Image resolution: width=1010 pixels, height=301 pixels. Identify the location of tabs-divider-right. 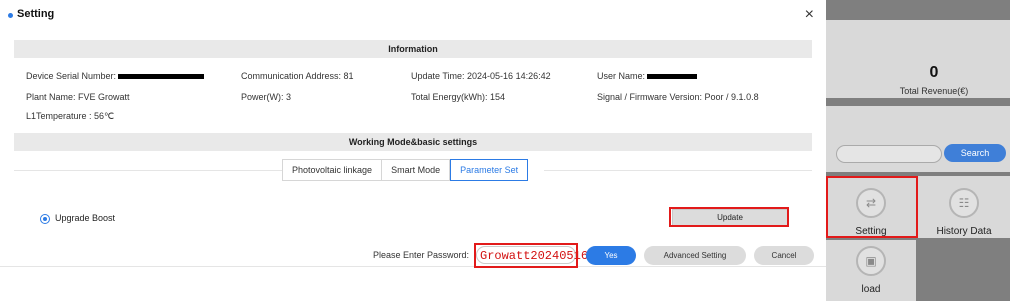
(678, 170).